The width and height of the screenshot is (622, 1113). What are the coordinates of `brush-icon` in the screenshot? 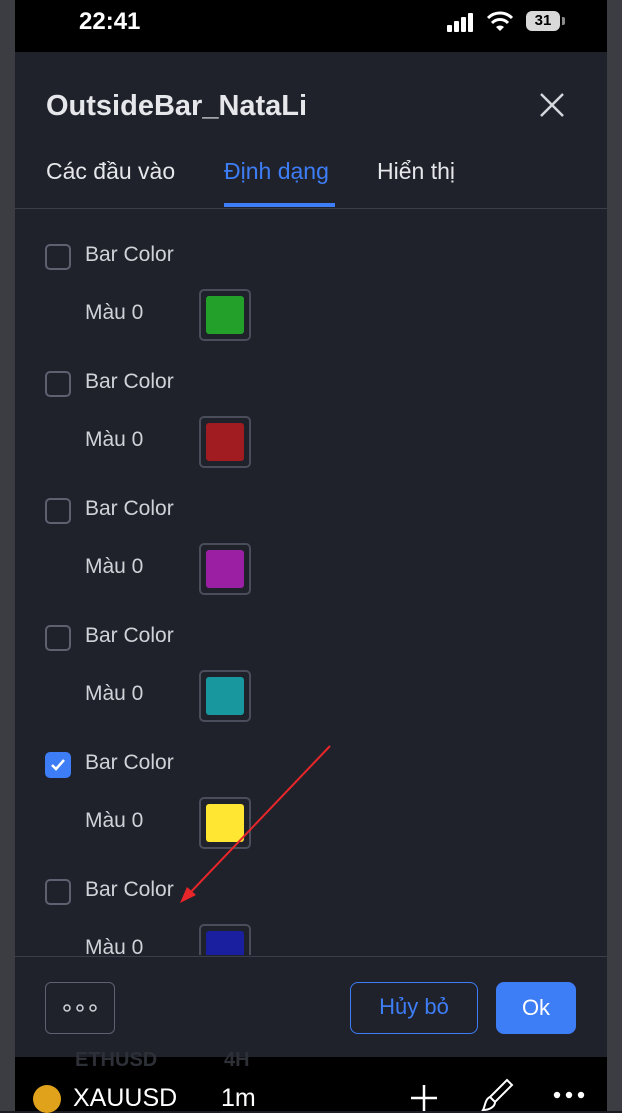 It's located at (498, 1095).